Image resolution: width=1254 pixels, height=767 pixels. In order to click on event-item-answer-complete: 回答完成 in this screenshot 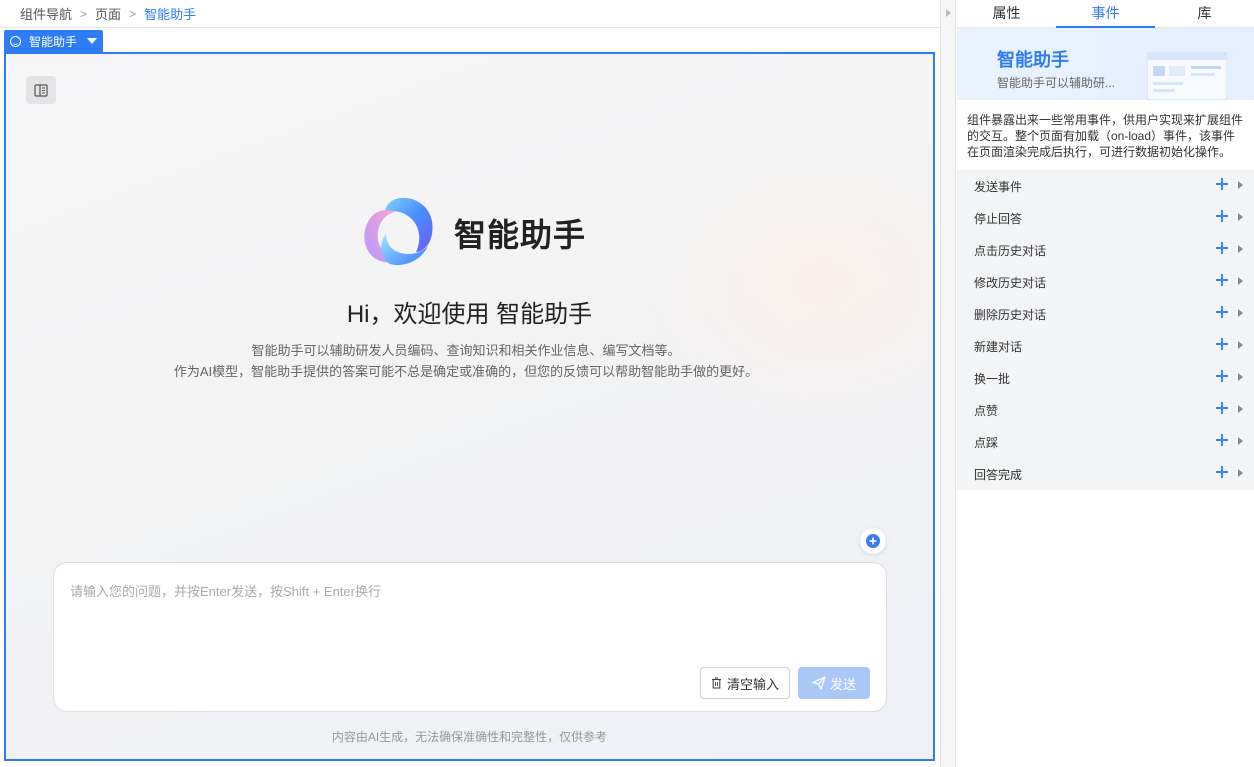, I will do `click(1105, 474)`.